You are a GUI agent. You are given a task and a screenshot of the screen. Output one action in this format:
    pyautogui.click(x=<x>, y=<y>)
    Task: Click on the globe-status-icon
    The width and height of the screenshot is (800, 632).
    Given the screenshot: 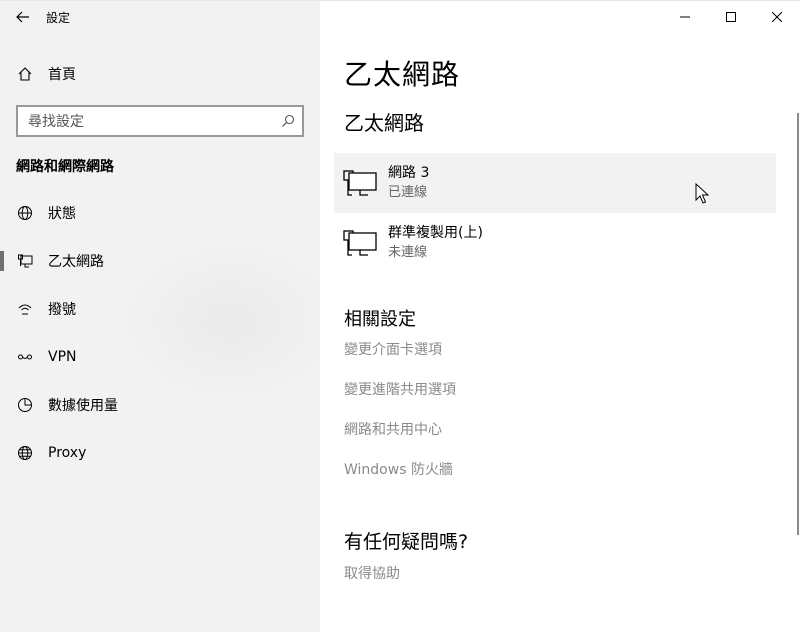 What is the action you would take?
    pyautogui.click(x=25, y=213)
    